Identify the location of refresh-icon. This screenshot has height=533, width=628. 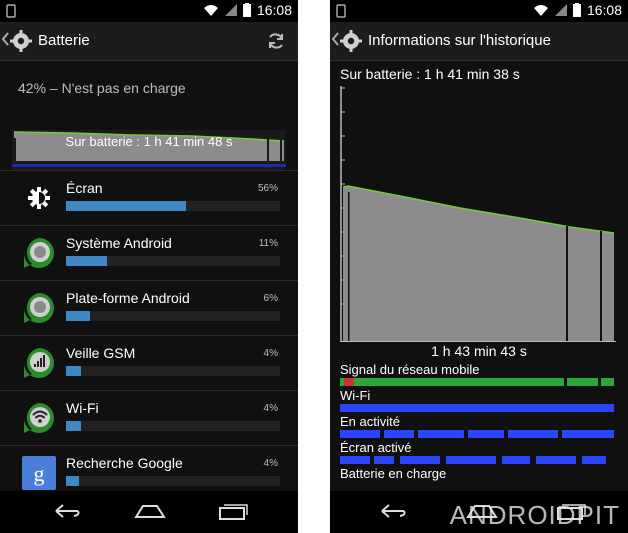
(276, 41).